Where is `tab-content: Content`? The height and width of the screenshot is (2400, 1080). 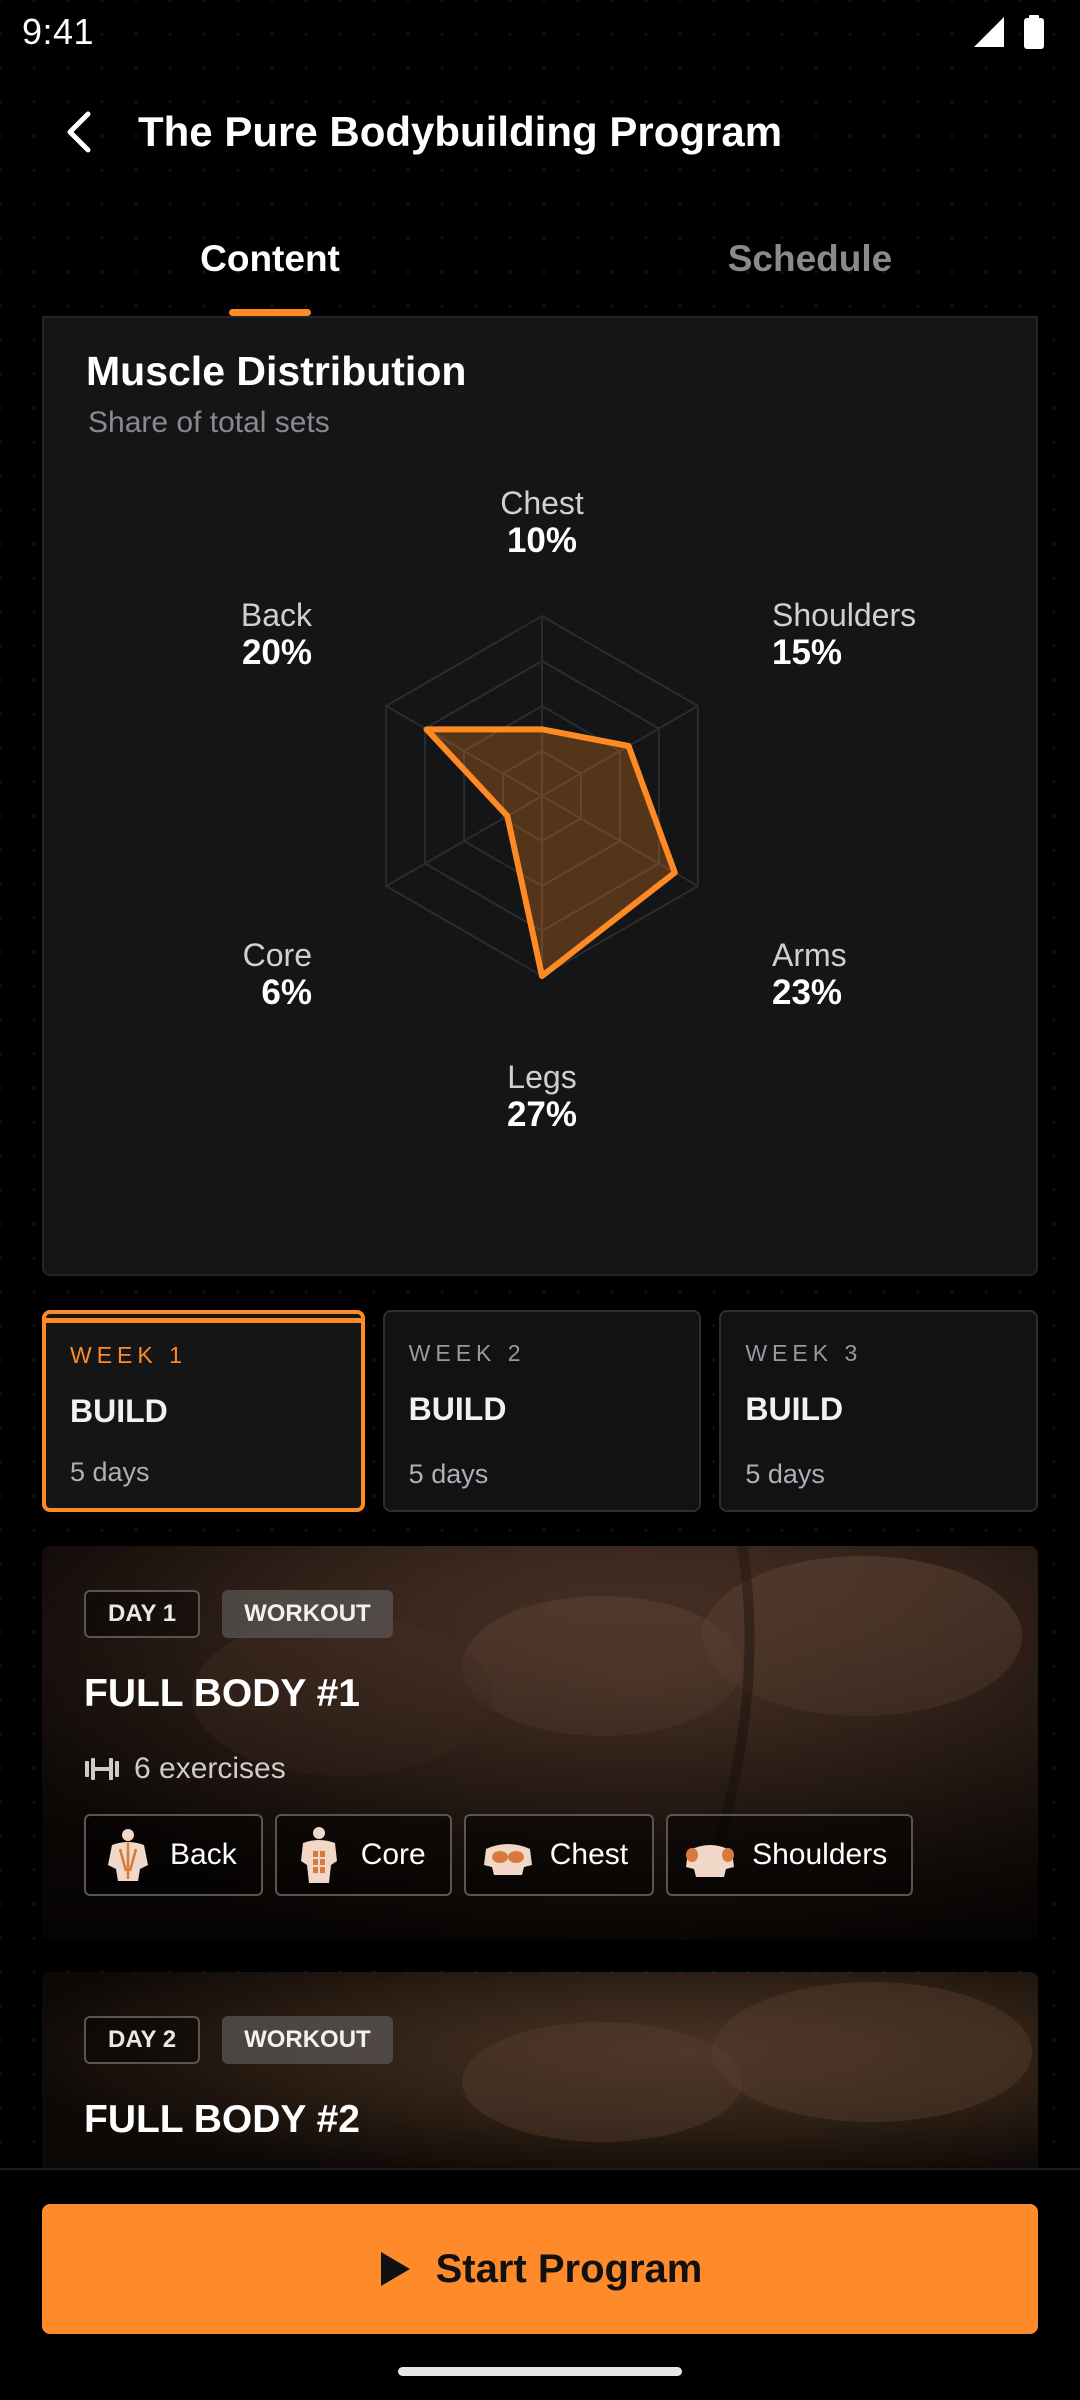
tab-content: Content is located at coordinates (270, 268).